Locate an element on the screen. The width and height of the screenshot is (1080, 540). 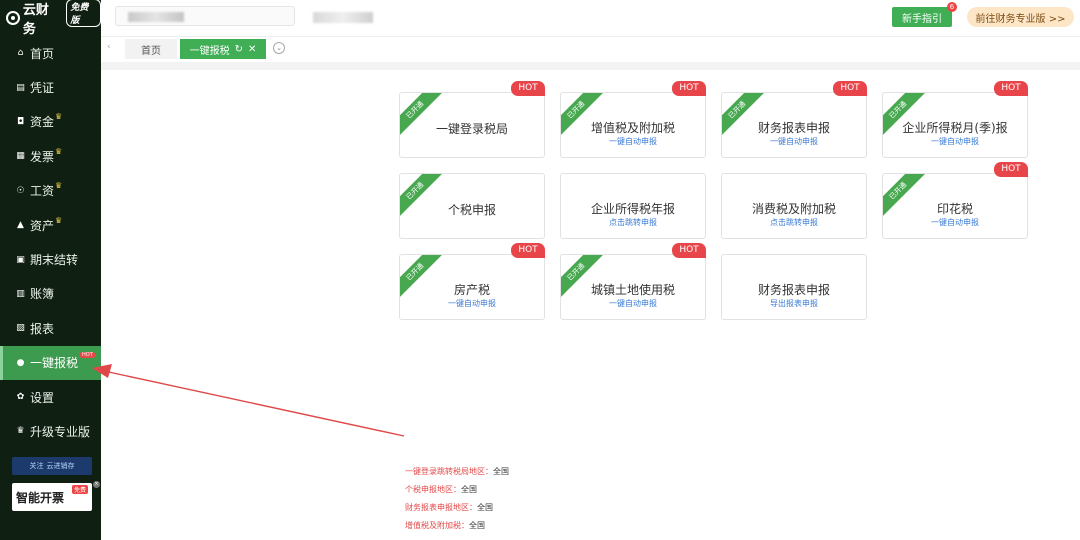
blurred-company-name is located at coordinates (156, 17).